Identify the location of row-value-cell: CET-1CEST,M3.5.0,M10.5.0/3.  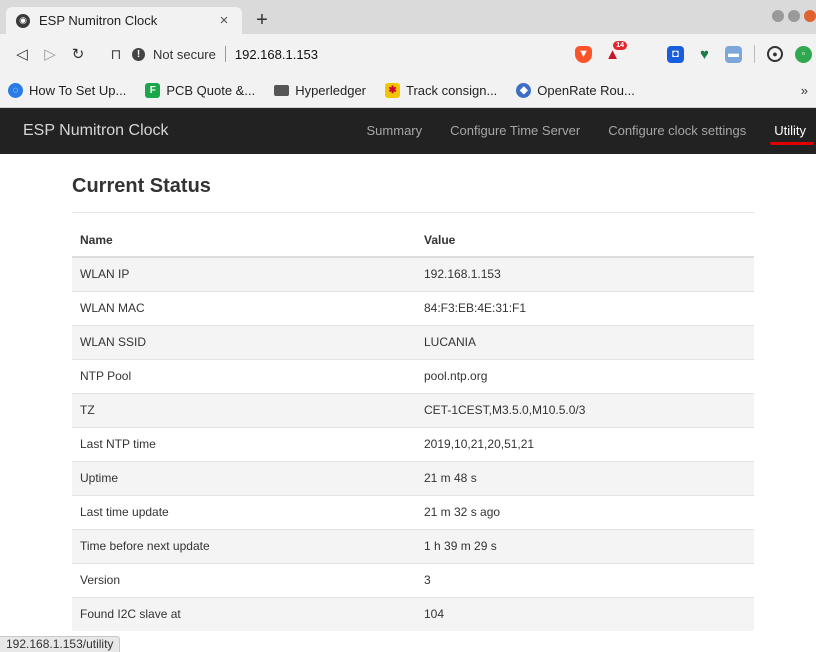
(585, 409).